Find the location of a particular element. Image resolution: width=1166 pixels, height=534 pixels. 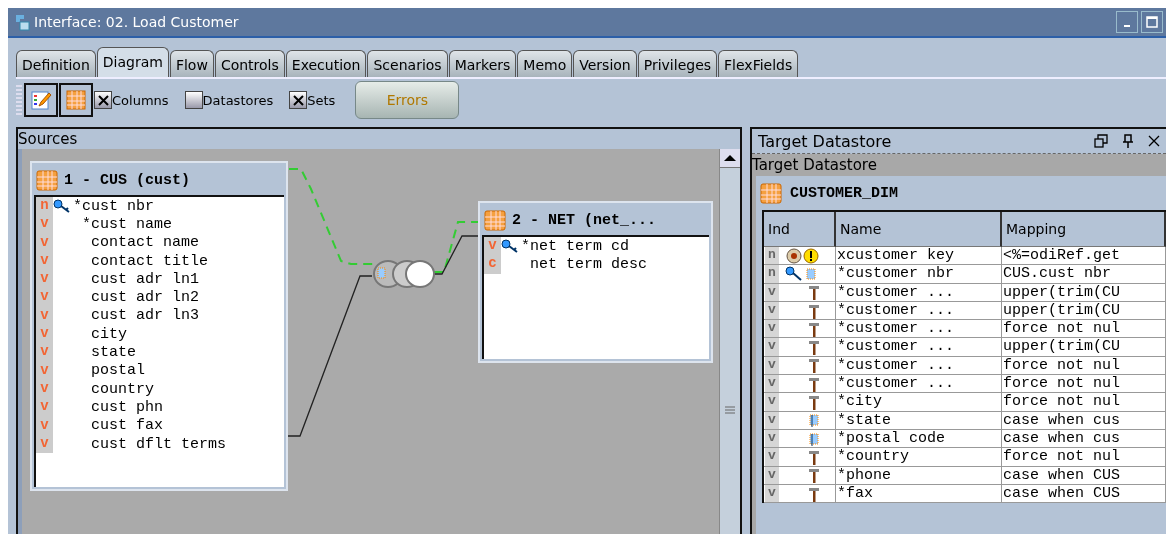

column-name: cust dflt terms is located at coordinates (158, 444).